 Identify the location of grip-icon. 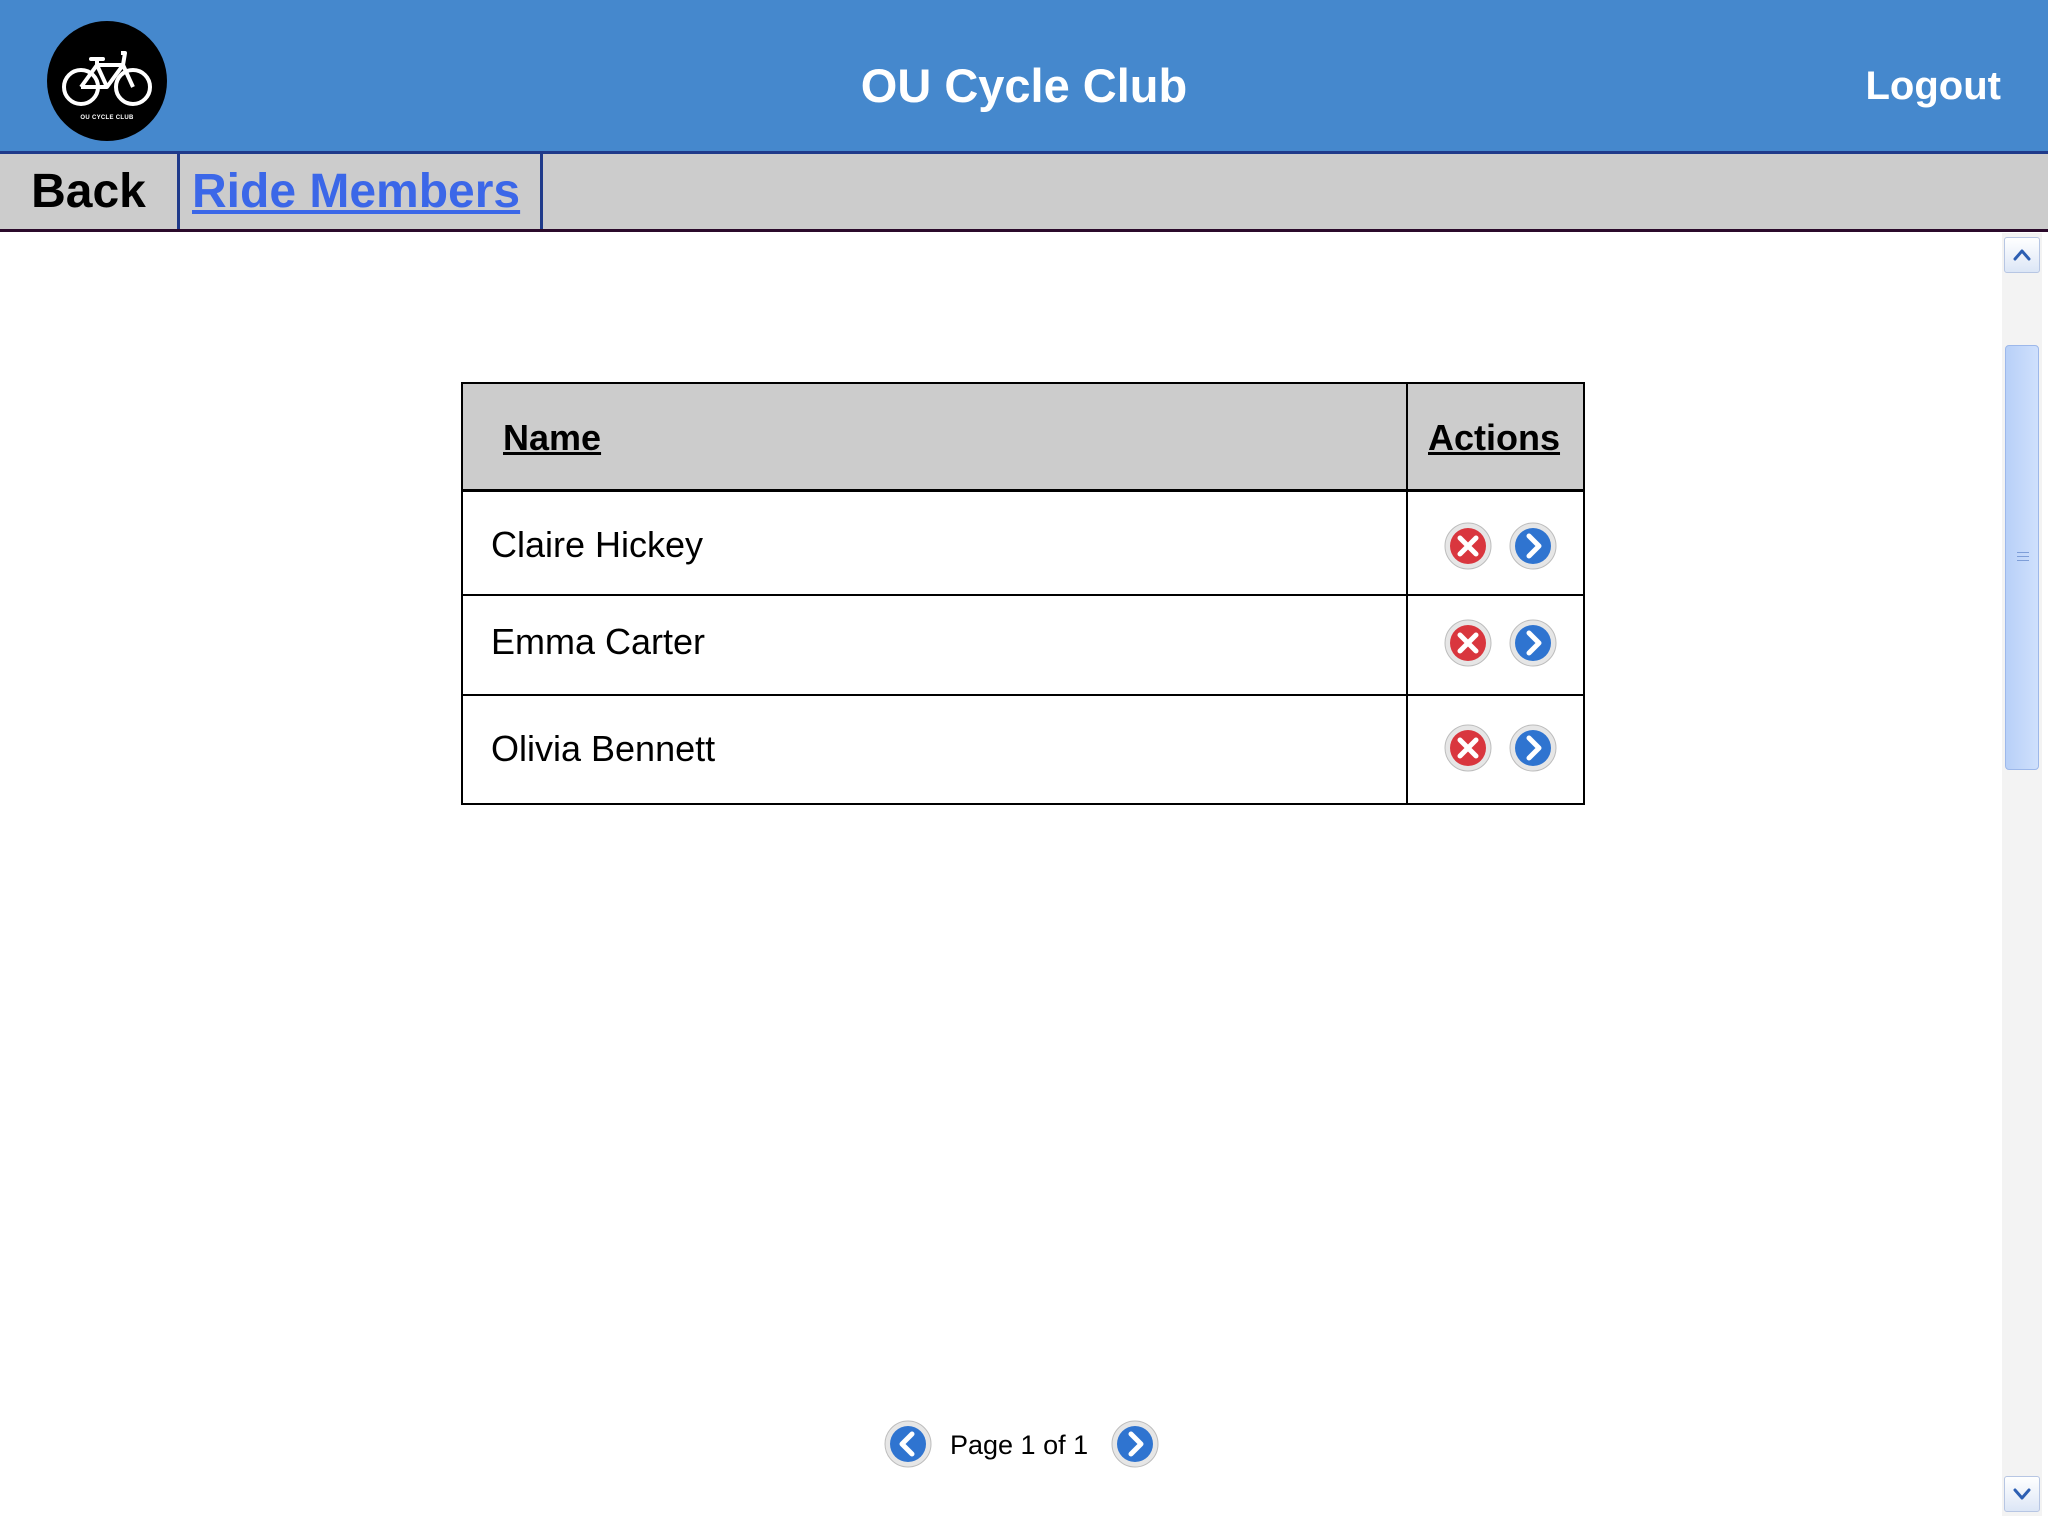
(2023, 558).